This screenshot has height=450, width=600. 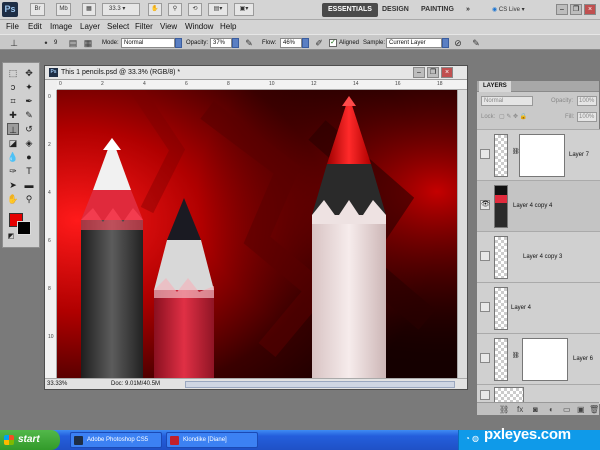 What do you see at coordinates (395, 10) in the screenshot?
I see `workspace-design: DESIGN` at bounding box center [395, 10].